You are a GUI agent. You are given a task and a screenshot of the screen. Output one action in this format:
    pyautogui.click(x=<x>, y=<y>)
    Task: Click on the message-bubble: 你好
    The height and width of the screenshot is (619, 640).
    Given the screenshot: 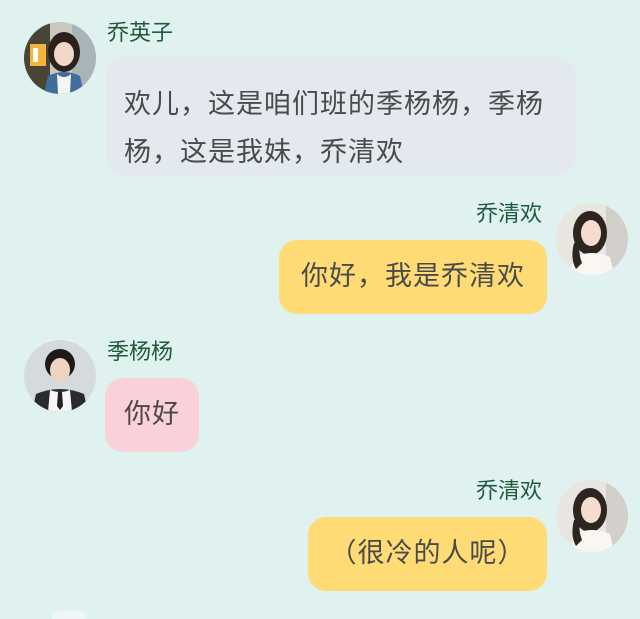 What is the action you would take?
    pyautogui.click(x=152, y=415)
    